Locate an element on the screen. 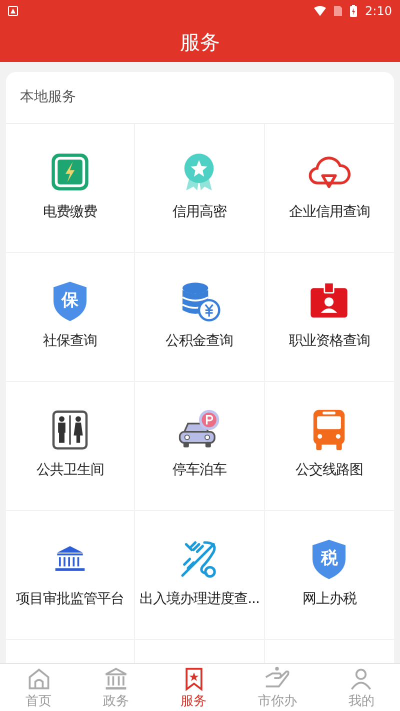  tab-button: 服务 is located at coordinates (193, 687).